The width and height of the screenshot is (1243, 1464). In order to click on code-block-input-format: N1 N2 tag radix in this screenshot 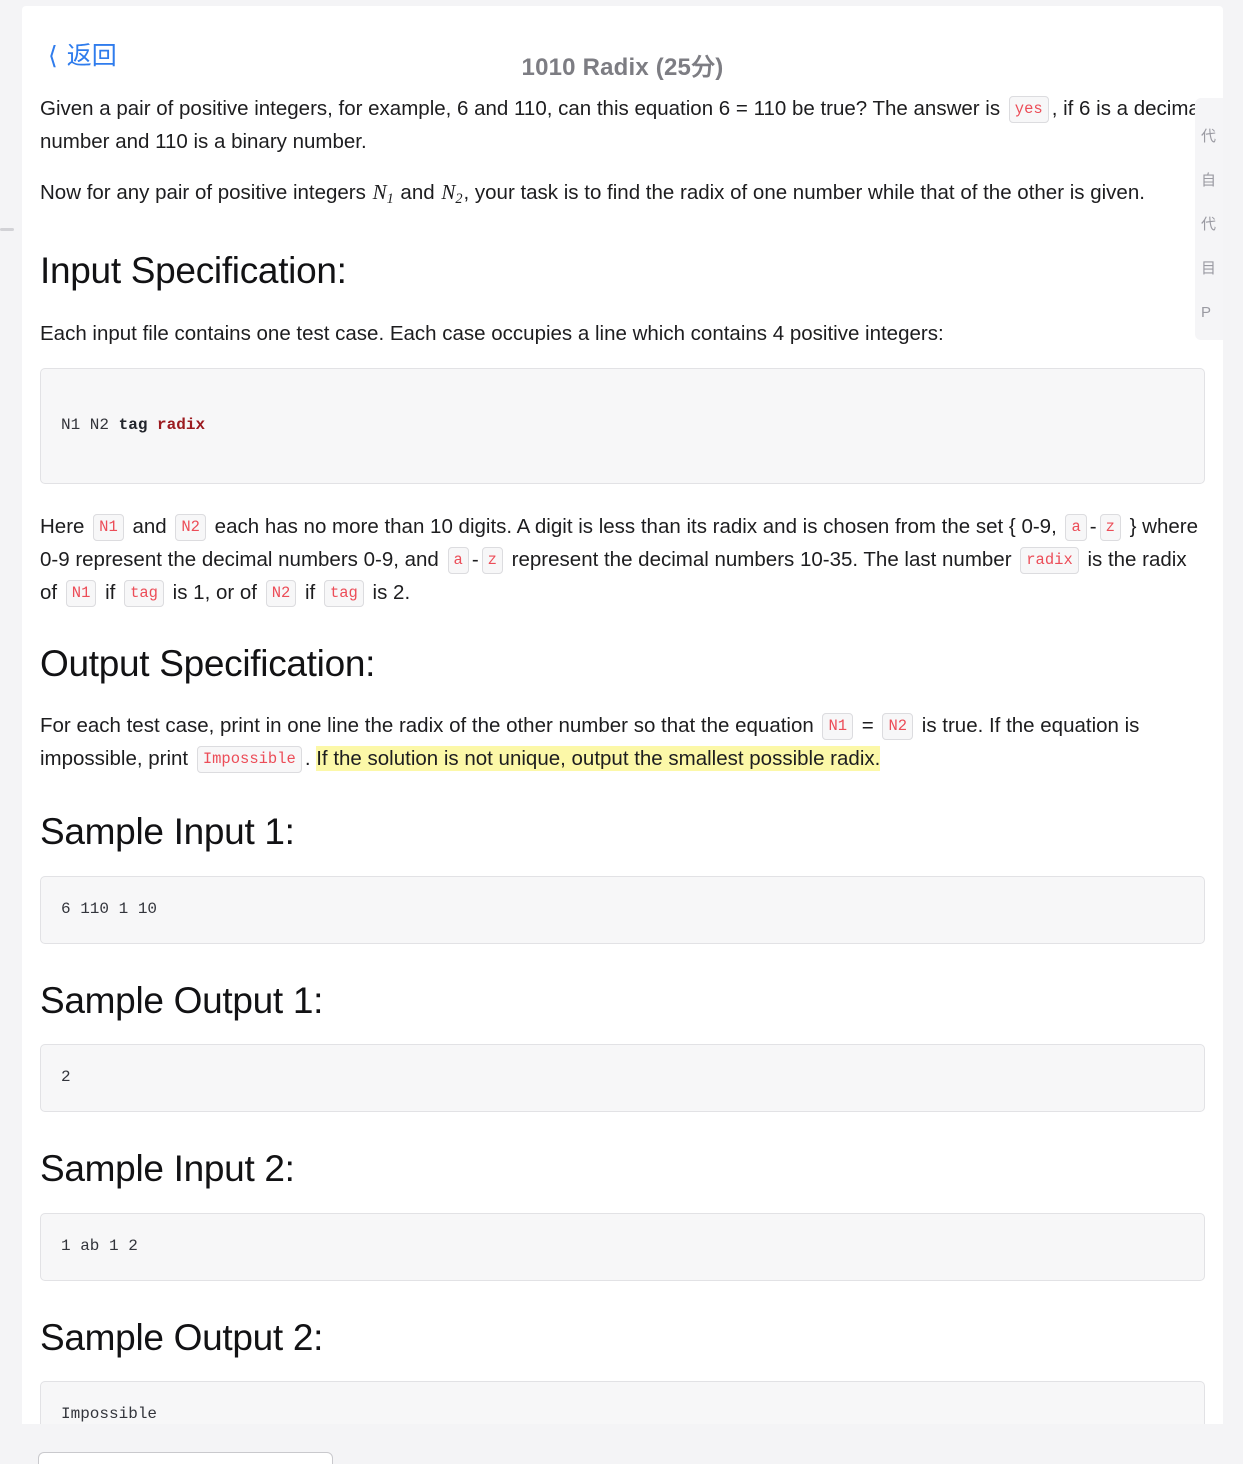, I will do `click(622, 425)`.